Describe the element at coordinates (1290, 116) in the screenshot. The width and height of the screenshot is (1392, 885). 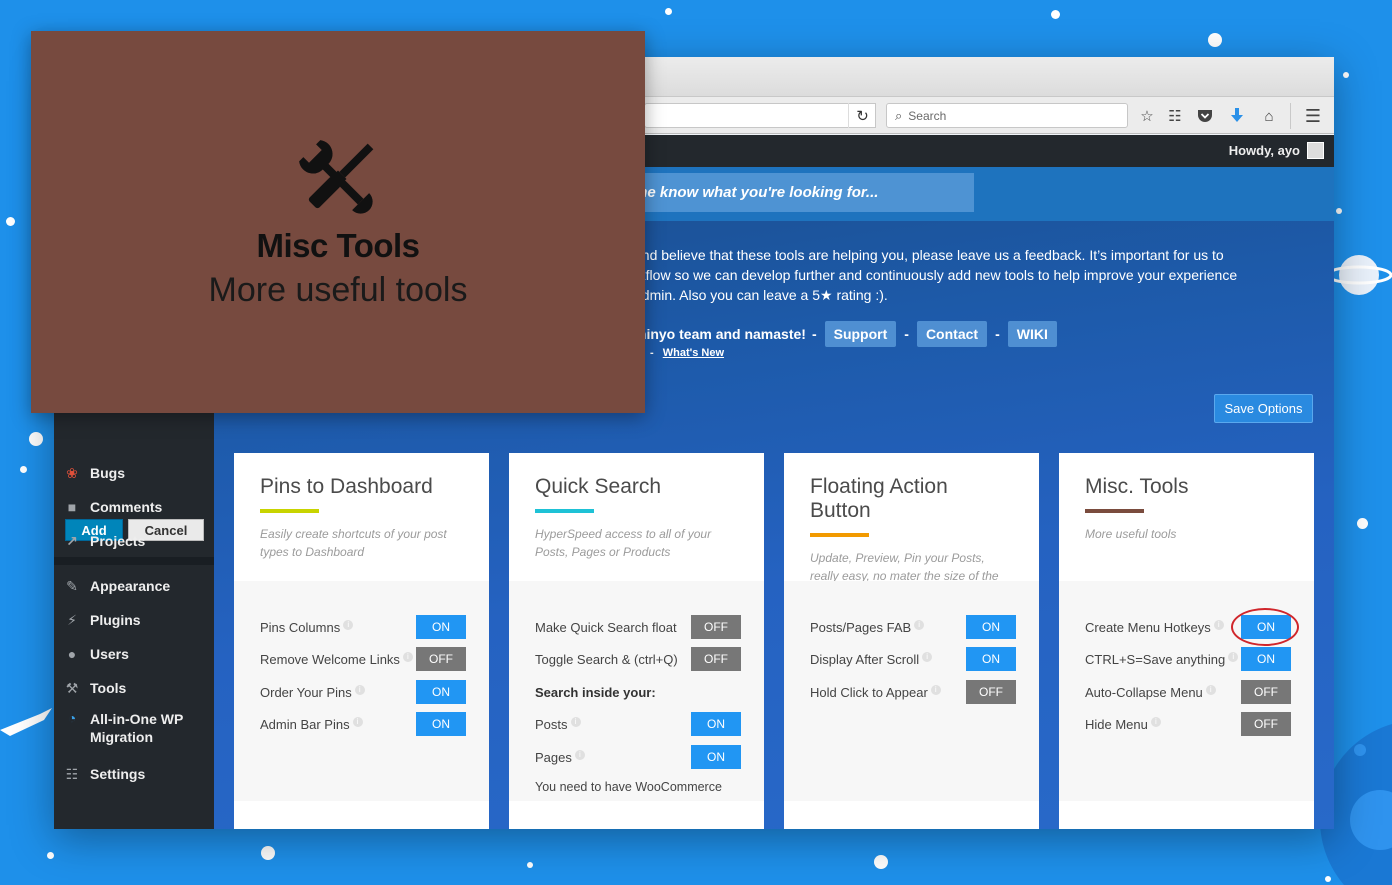
I see `toolbar-separator` at that location.